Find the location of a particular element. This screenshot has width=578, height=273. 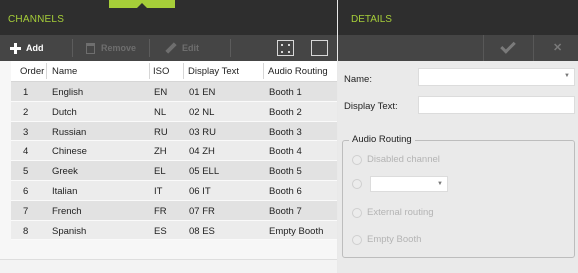

remove-button: Remove is located at coordinates (111, 48).